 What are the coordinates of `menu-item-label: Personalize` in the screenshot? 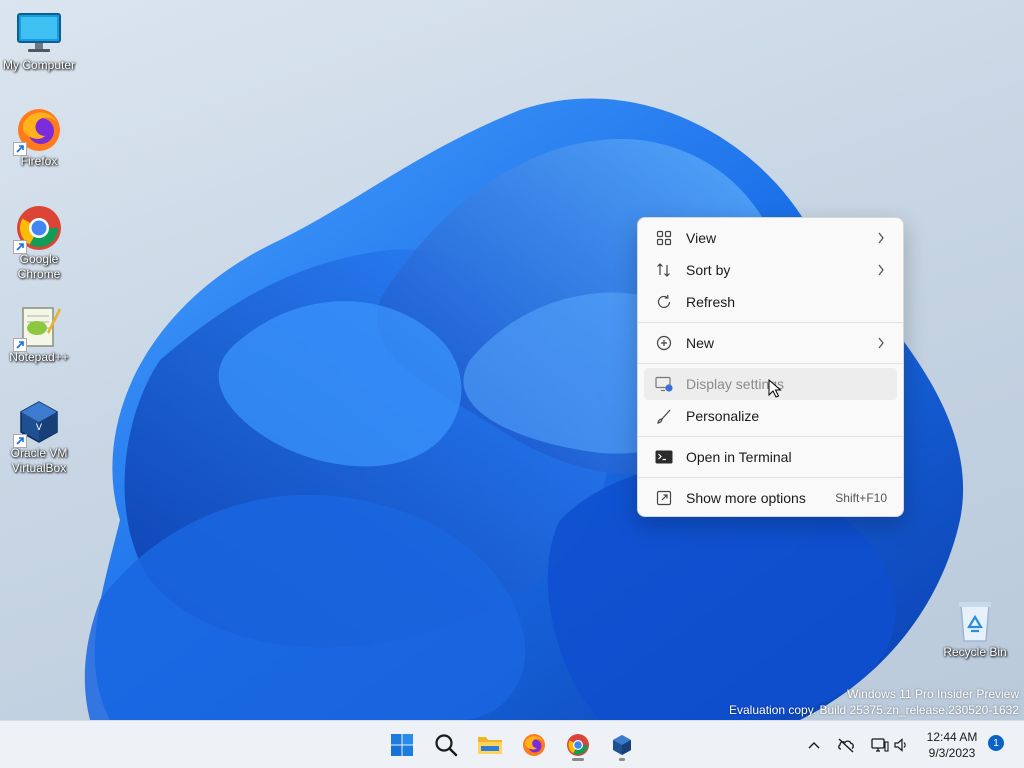 It's located at (723, 416).